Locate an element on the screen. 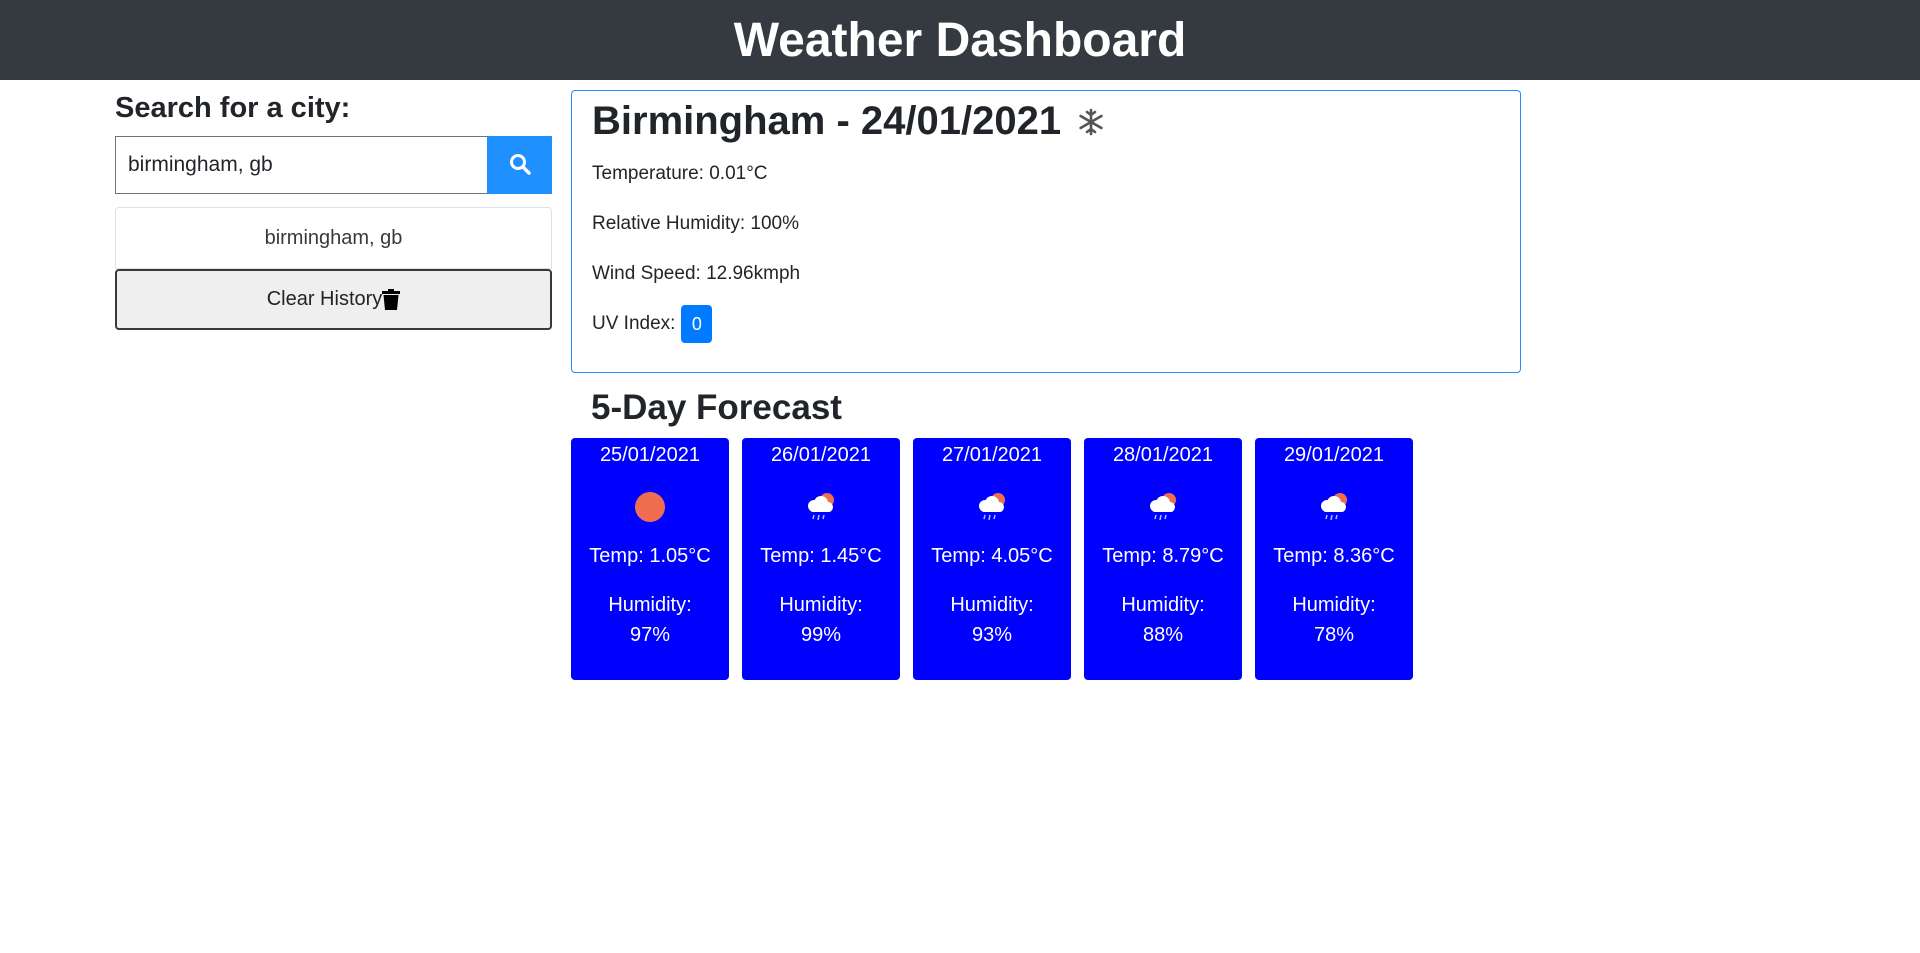 This screenshot has width=1920, height=953. current-title-row: Birmingham - 24/01/2021 is located at coordinates (1046, 121).